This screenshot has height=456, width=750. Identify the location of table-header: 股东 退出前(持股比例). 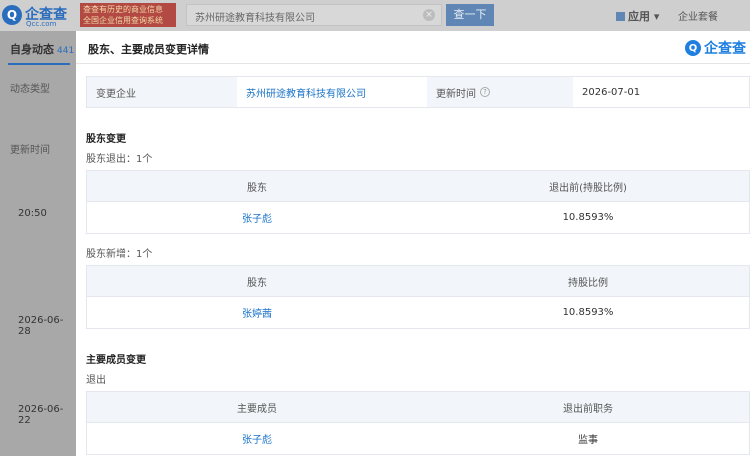
(418, 186).